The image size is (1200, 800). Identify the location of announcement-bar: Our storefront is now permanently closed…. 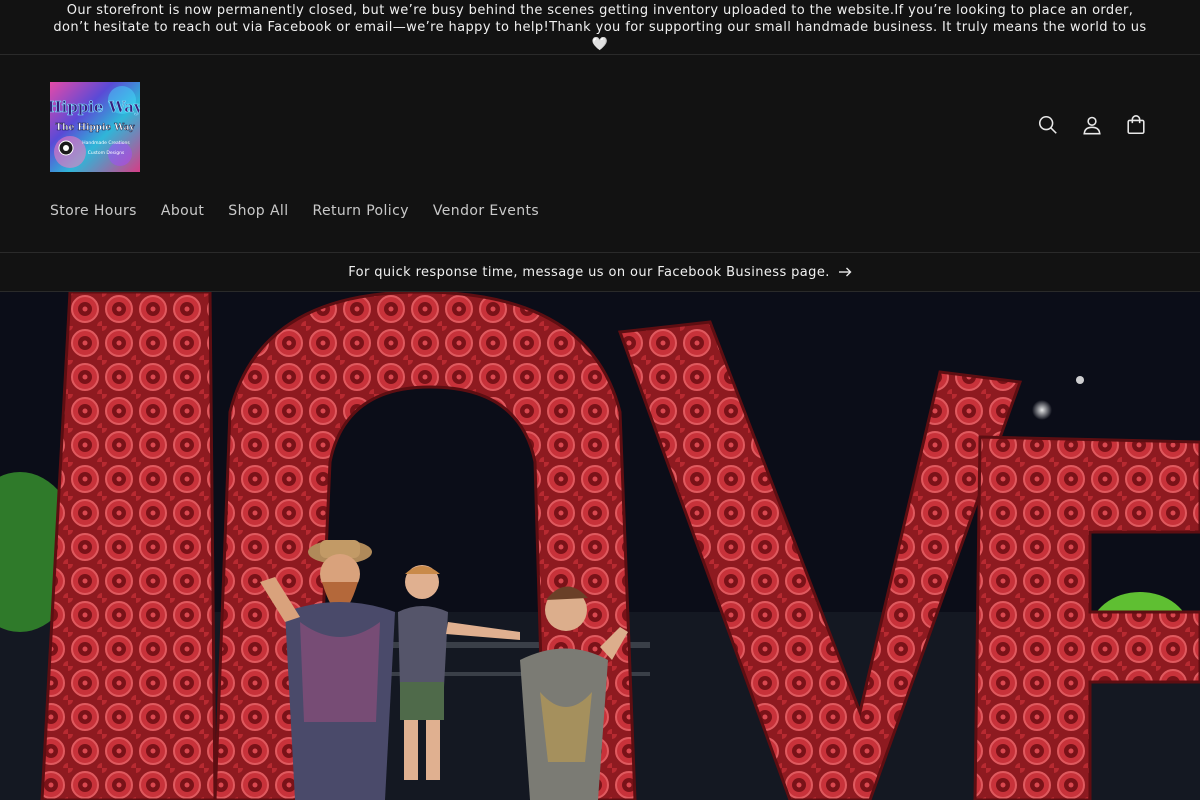
(600, 27).